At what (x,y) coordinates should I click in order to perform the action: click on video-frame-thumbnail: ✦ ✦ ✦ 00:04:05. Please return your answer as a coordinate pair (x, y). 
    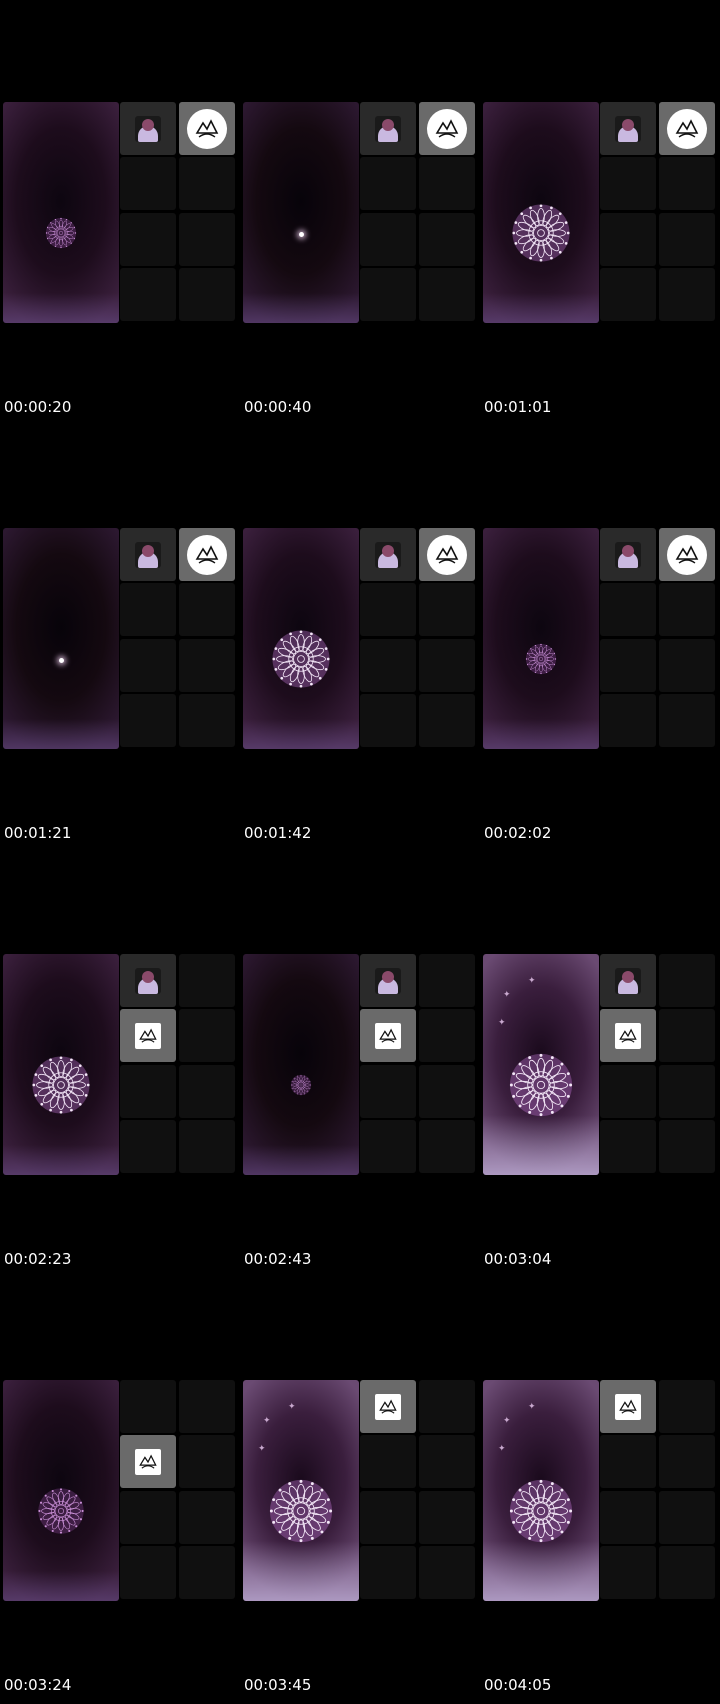
    Looking at the image, I should click on (600, 1491).